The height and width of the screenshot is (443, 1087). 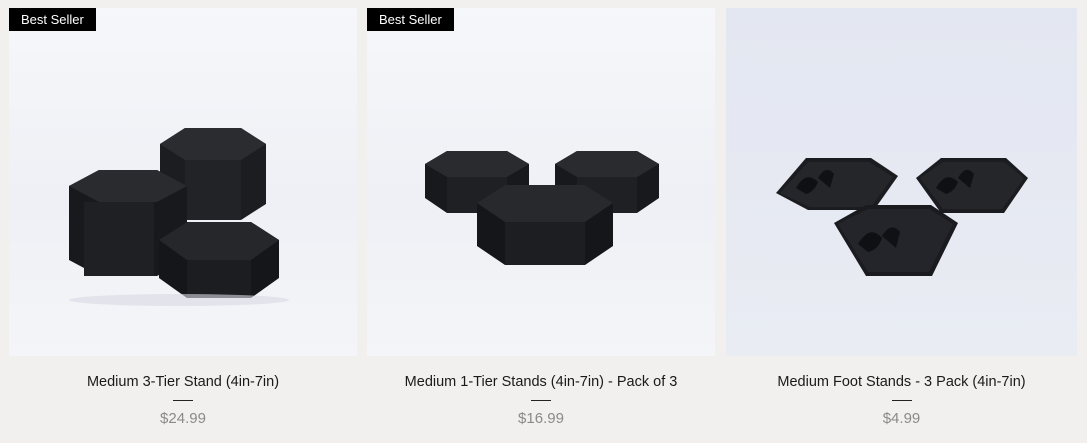 What do you see at coordinates (541, 418) in the screenshot?
I see `product-price: $16.99` at bounding box center [541, 418].